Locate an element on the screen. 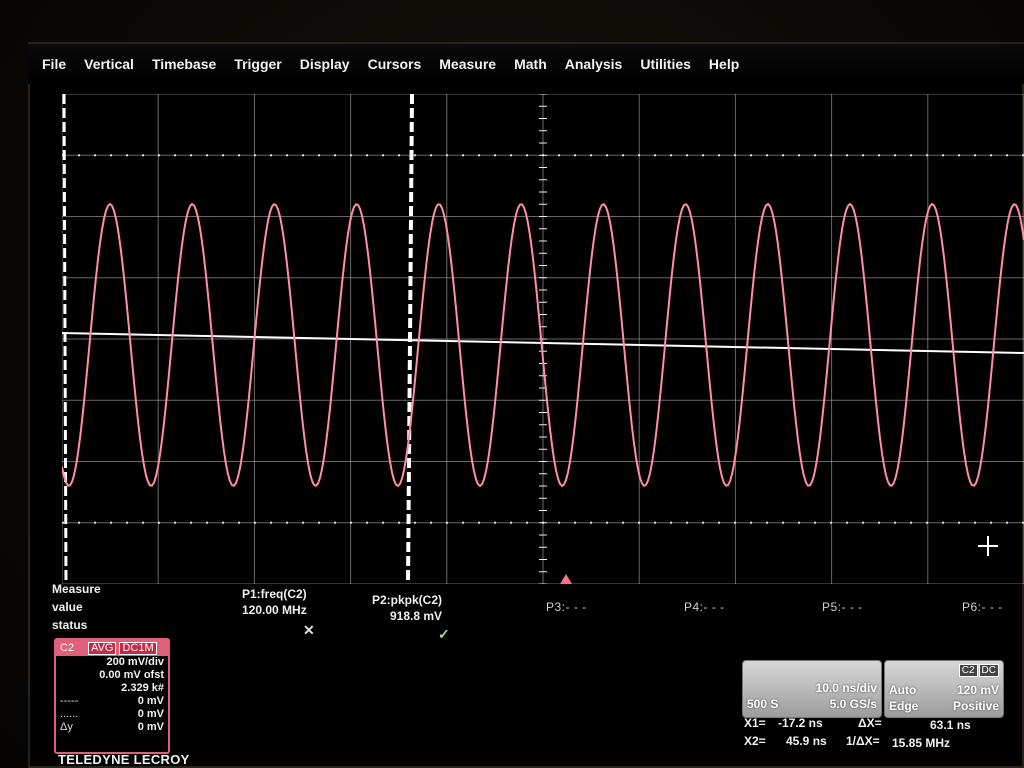 Image resolution: width=1024 pixels, height=768 pixels. trigger-descriptor: C2 DC Auto 120 mV Edge Positive is located at coordinates (944, 689).